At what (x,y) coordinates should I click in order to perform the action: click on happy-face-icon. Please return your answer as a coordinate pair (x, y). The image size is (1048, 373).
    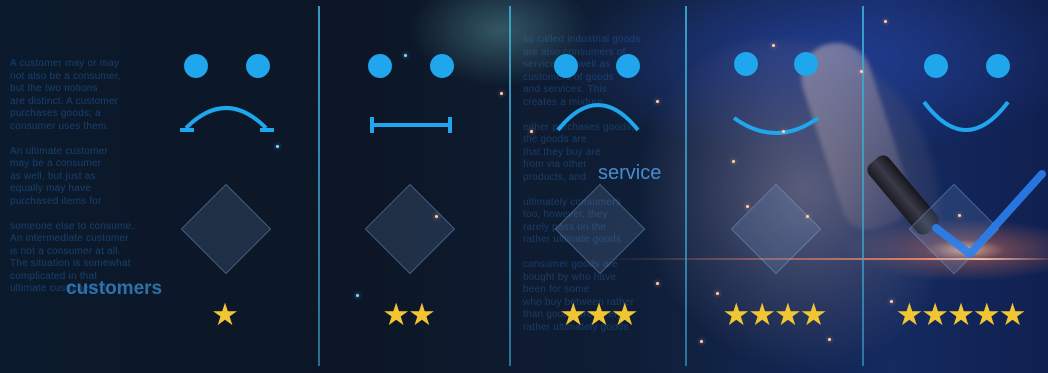
    Looking at the image, I should click on (966, 93).